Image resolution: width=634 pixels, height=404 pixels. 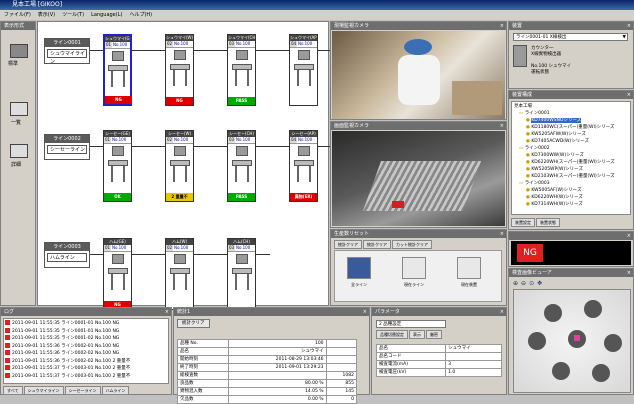 What do you see at coordinates (193, 323) in the screenshot?
I see `stats-clear-button: 統計クリア` at bounding box center [193, 323].